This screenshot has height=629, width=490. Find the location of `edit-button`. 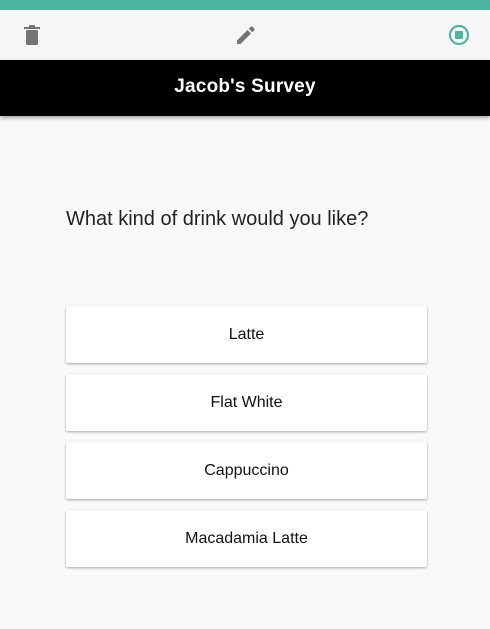

edit-button is located at coordinates (246, 35).